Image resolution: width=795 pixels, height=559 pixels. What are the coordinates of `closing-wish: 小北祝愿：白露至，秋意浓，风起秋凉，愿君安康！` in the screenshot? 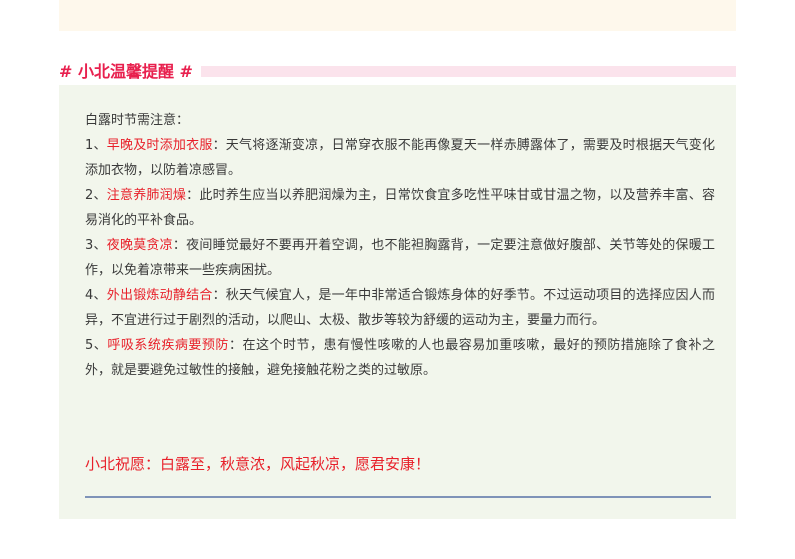 It's located at (258, 464).